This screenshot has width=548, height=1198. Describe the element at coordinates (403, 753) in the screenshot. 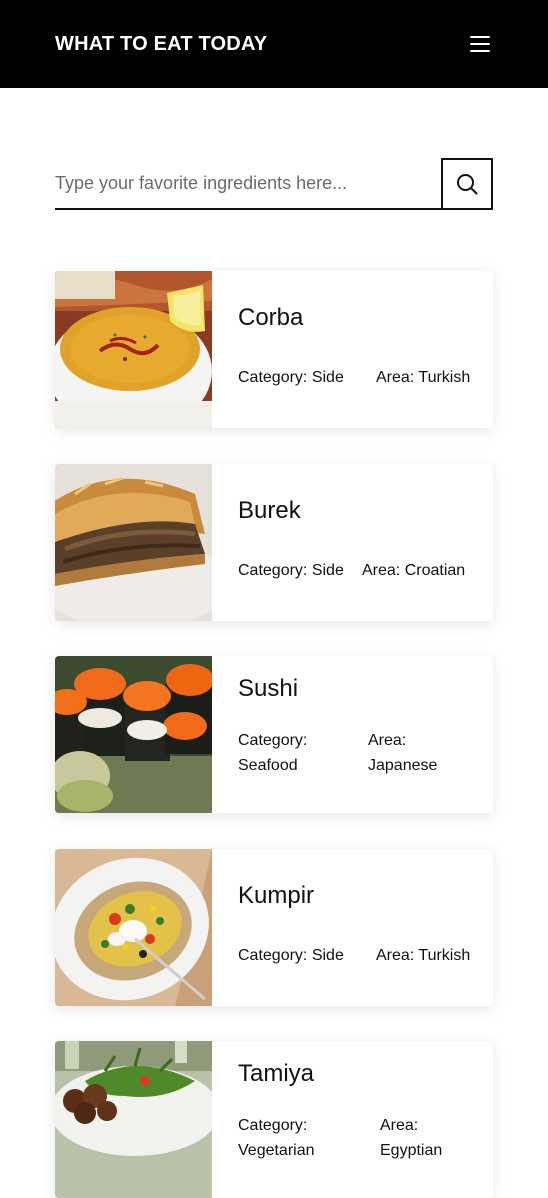

I see `meal-area: Area: Japanese` at that location.